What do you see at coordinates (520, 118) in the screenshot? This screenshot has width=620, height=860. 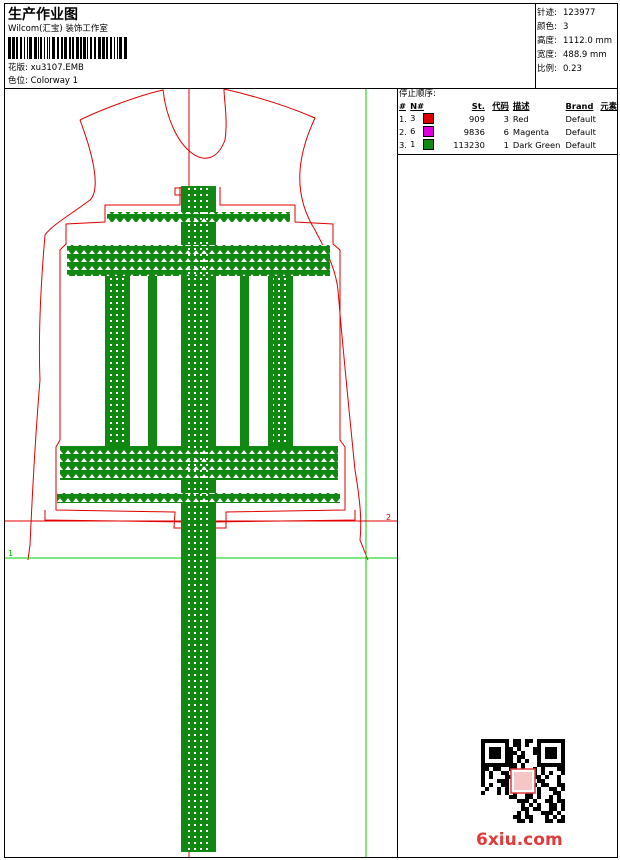 I see `row-desc: Red` at bounding box center [520, 118].